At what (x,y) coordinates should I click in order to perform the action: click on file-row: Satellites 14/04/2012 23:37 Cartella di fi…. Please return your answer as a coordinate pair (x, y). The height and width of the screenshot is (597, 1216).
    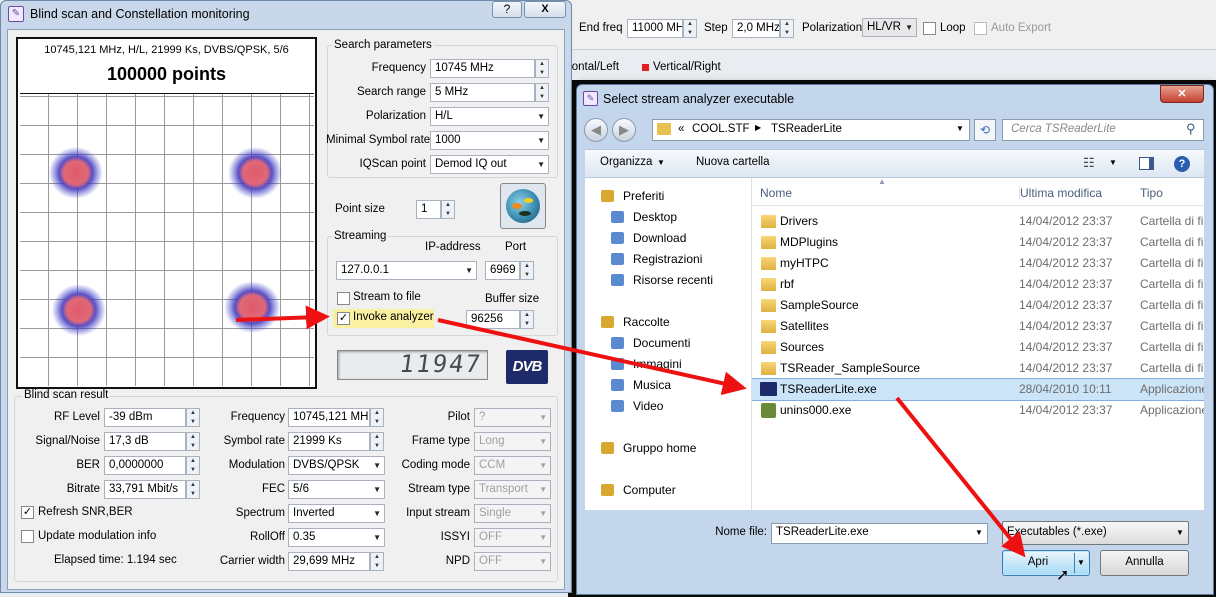
    Looking at the image, I should click on (978, 326).